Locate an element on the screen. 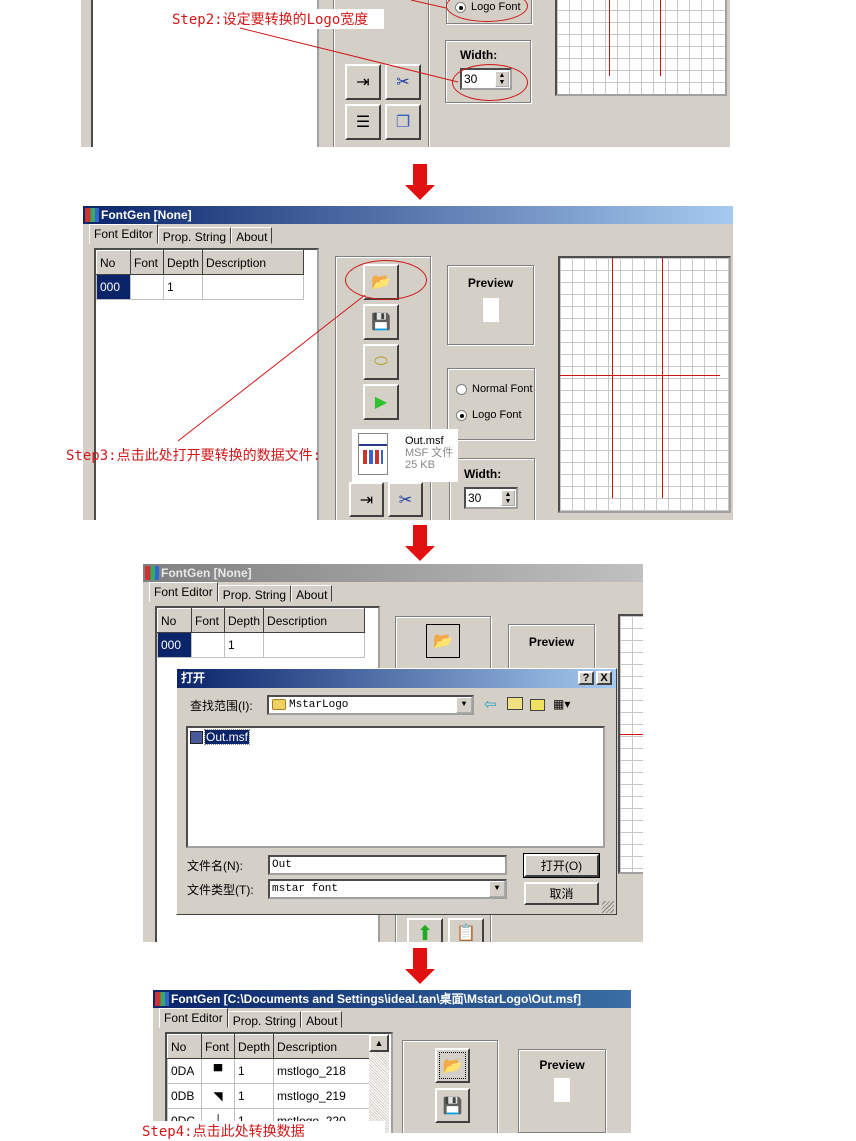  folder-open-icon: 📂 is located at coordinates (452, 1066).